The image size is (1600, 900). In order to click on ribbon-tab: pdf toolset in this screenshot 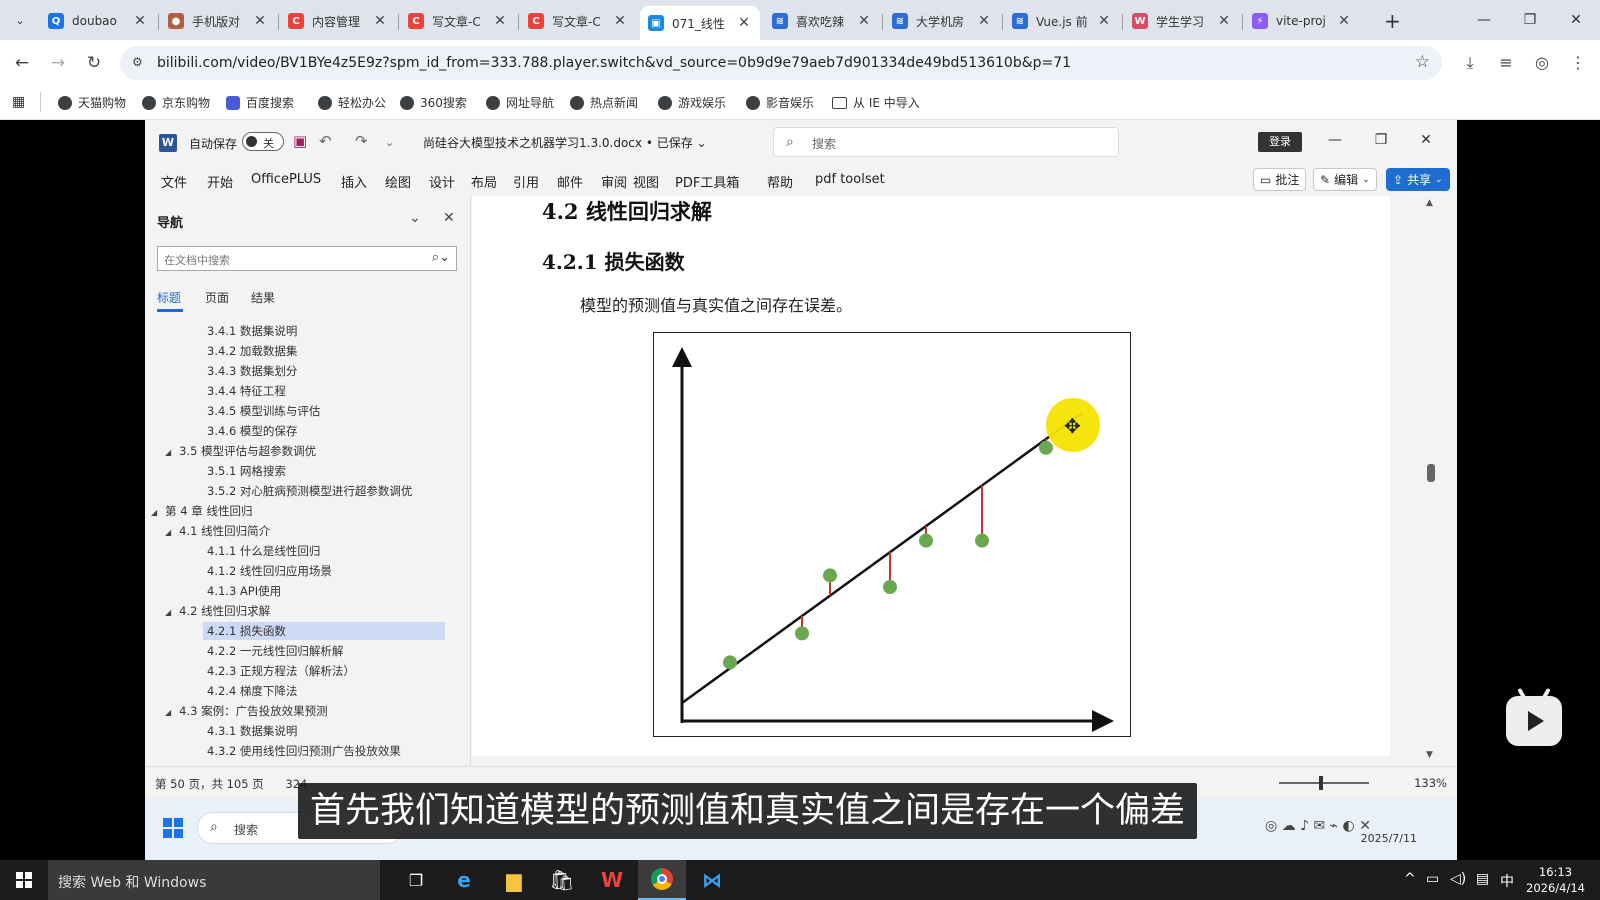, I will do `click(850, 179)`.